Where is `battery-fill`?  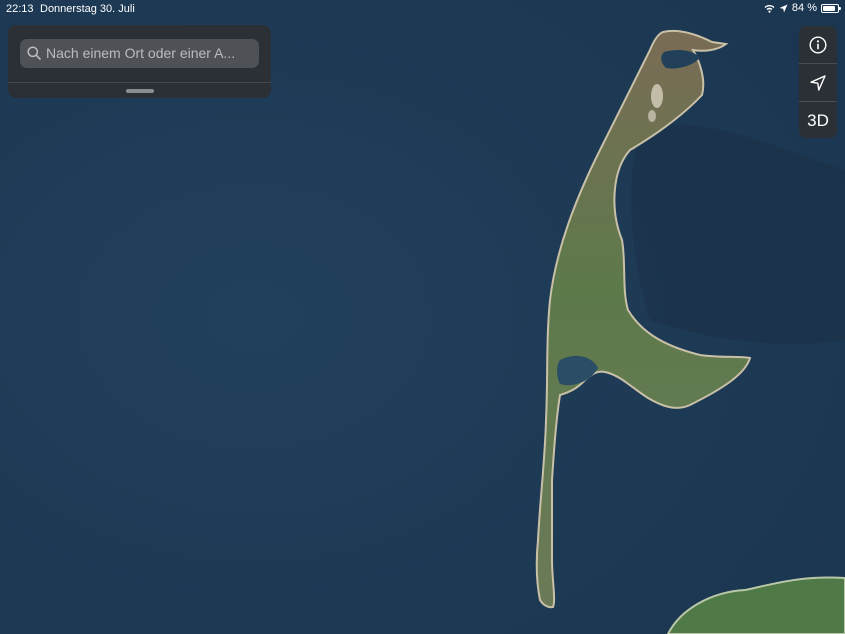 battery-fill is located at coordinates (829, 8).